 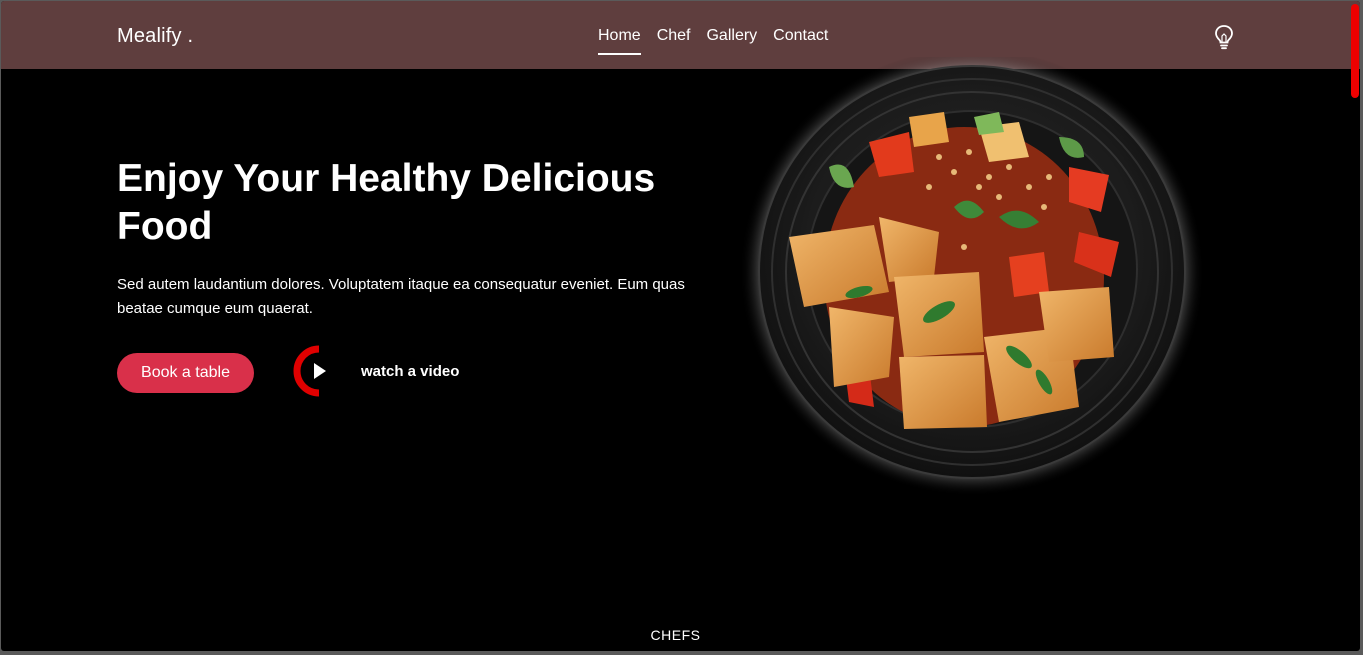 I want to click on nav-link-home: Home, so click(x=619, y=41).